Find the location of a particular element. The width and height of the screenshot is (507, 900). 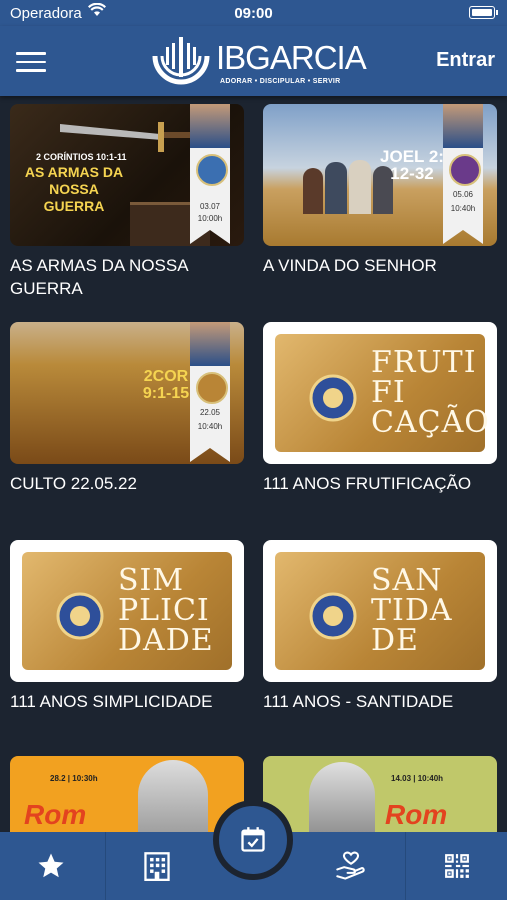

tab-qr is located at coordinates (456, 866).